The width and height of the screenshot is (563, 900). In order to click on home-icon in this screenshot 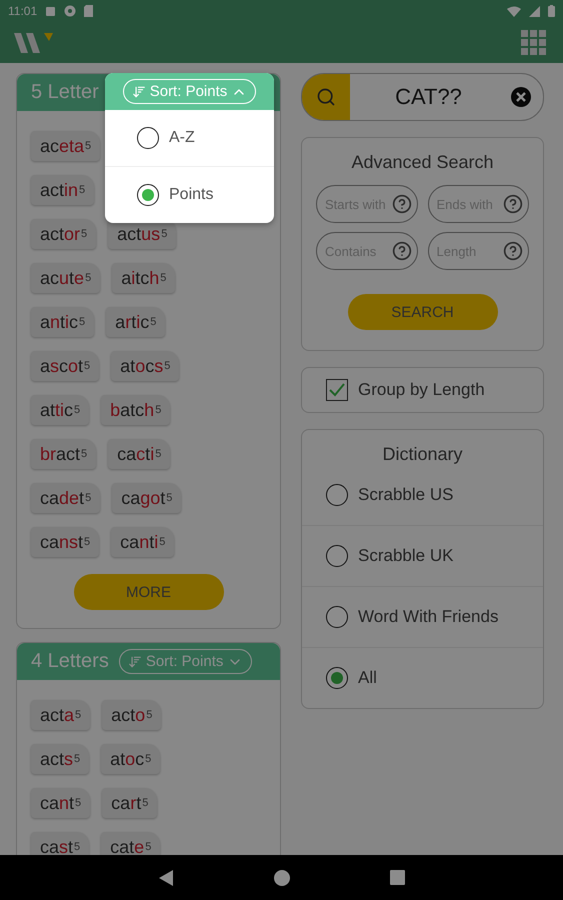, I will do `click(282, 878)`.